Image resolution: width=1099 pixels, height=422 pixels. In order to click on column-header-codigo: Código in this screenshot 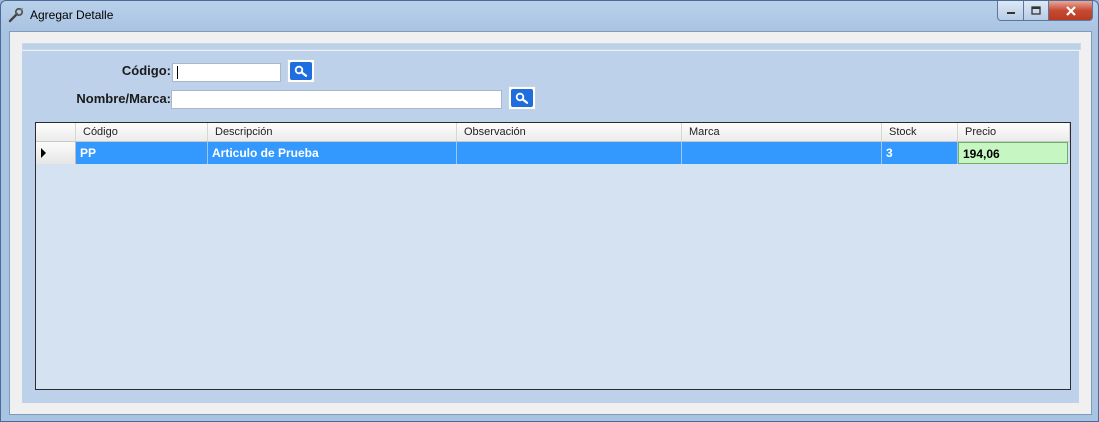, I will do `click(142, 132)`.